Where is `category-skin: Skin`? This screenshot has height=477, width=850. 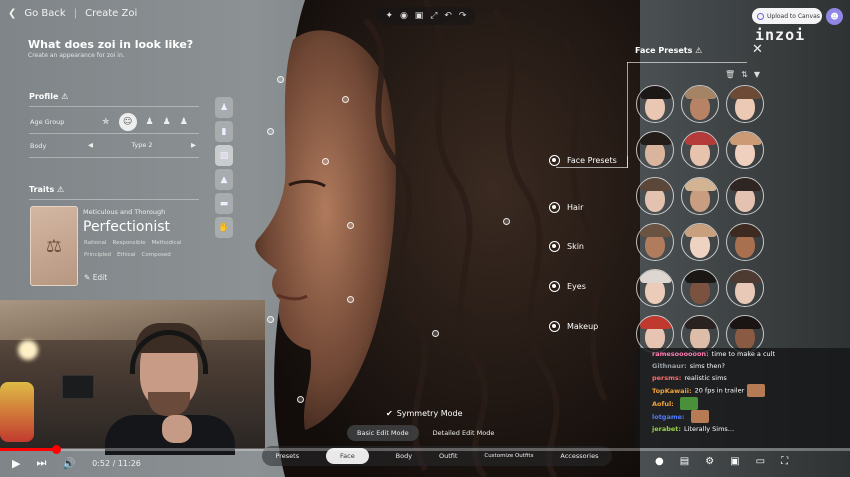
category-skin: Skin is located at coordinates (566, 246).